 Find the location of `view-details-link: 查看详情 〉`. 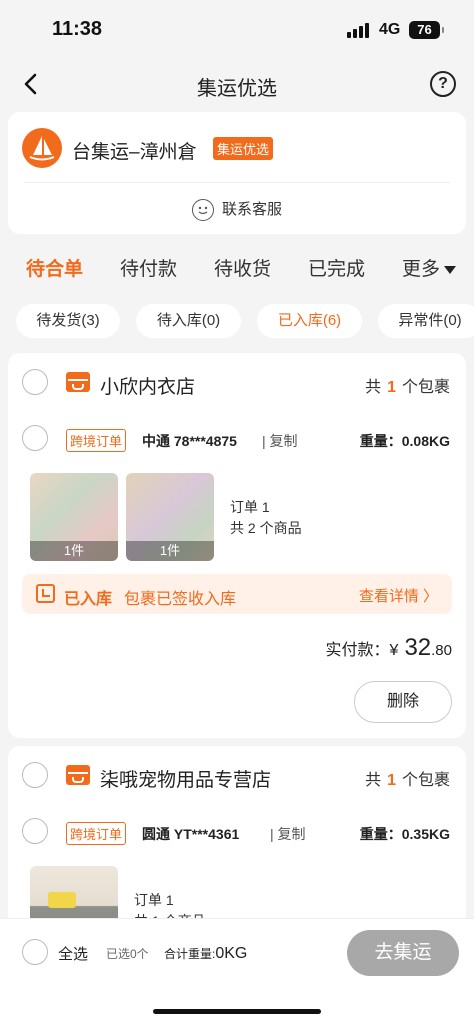

view-details-link: 查看详情 〉 is located at coordinates (398, 595).